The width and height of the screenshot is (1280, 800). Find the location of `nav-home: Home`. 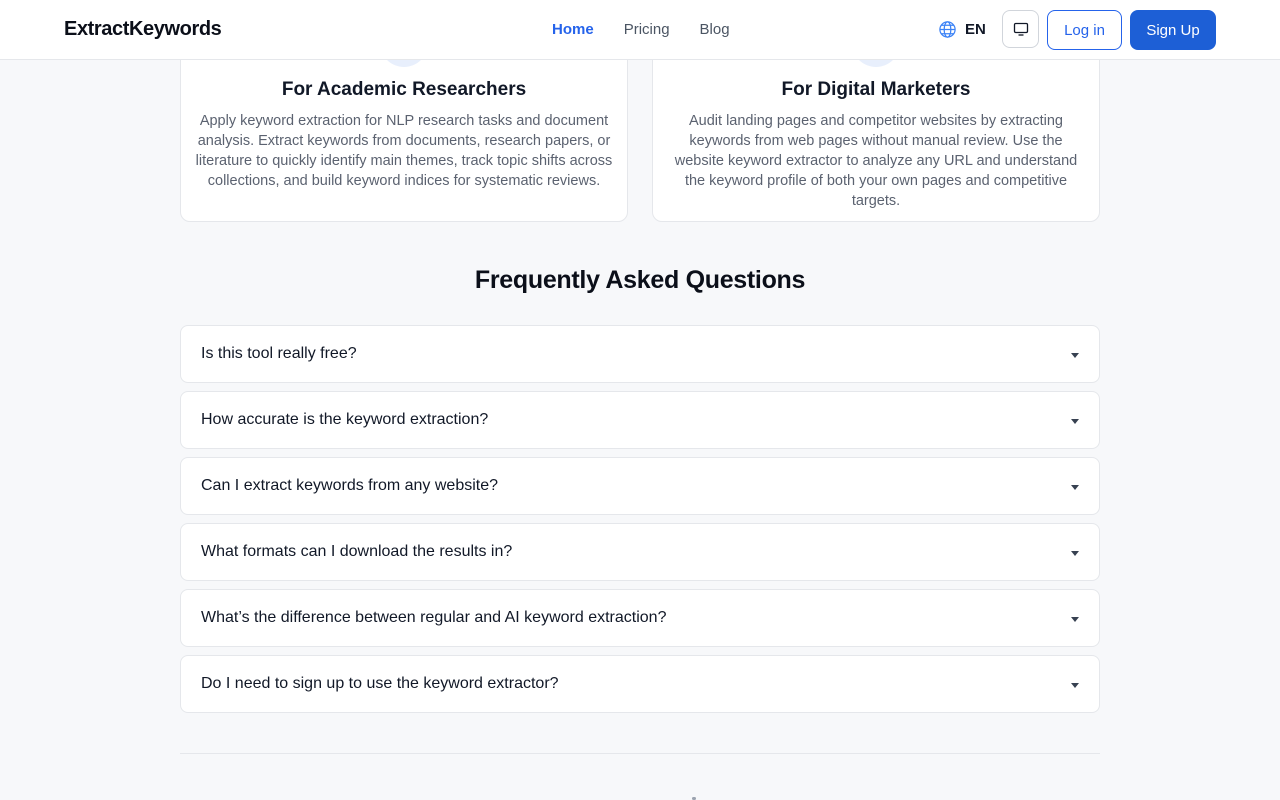

nav-home: Home is located at coordinates (573, 29).